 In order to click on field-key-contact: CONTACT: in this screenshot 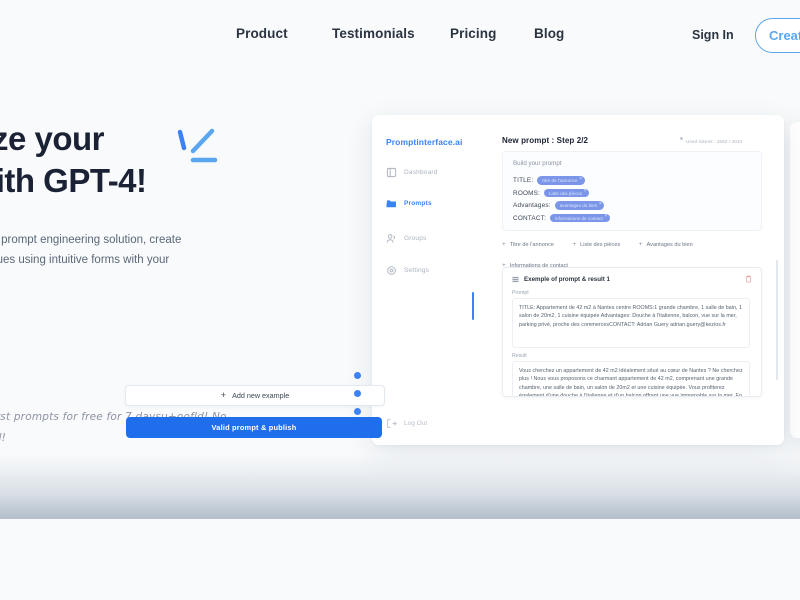, I will do `click(530, 218)`.